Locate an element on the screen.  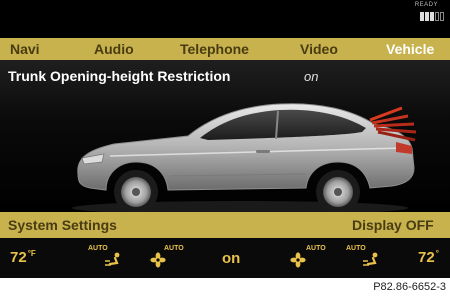
climate-bar: 72°F AUTO AUTO on AUTO AUTO 72° is located at coordinates (225, 258).